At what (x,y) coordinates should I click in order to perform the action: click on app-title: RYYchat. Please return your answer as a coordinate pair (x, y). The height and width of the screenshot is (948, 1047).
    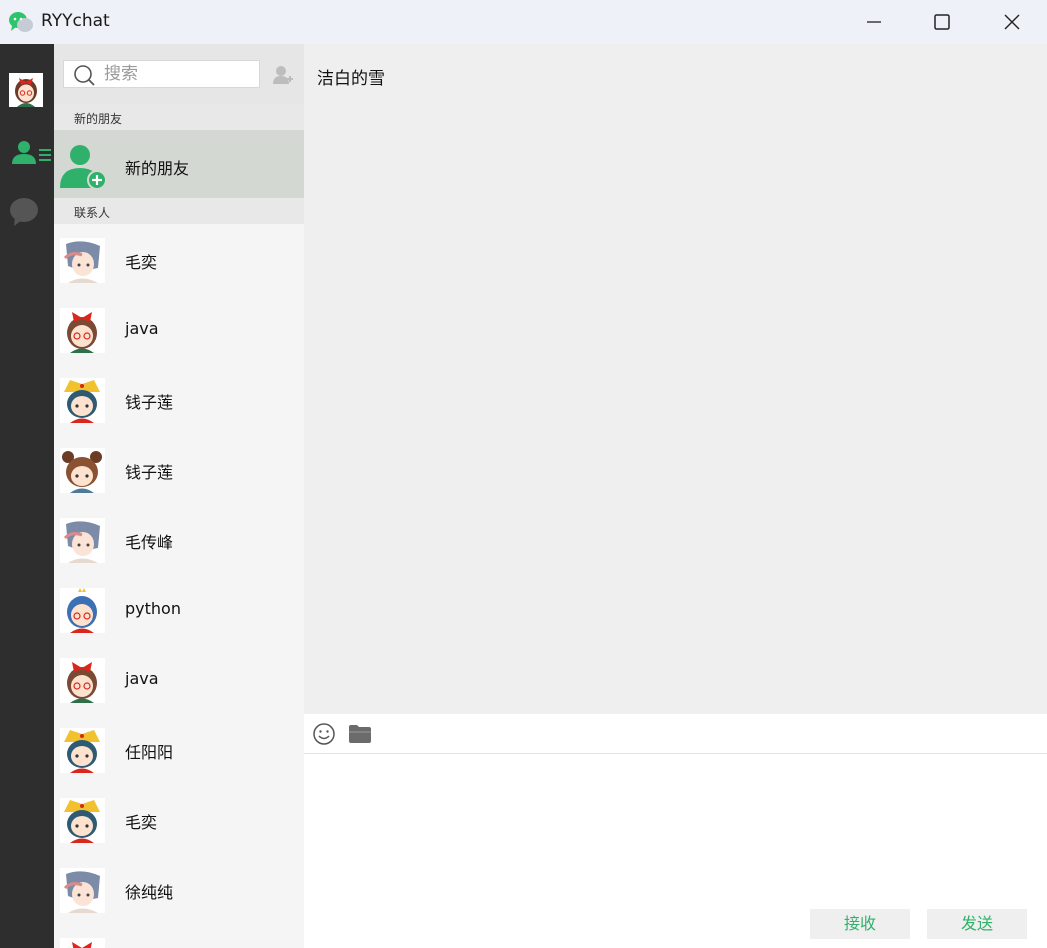
    Looking at the image, I should click on (75, 21).